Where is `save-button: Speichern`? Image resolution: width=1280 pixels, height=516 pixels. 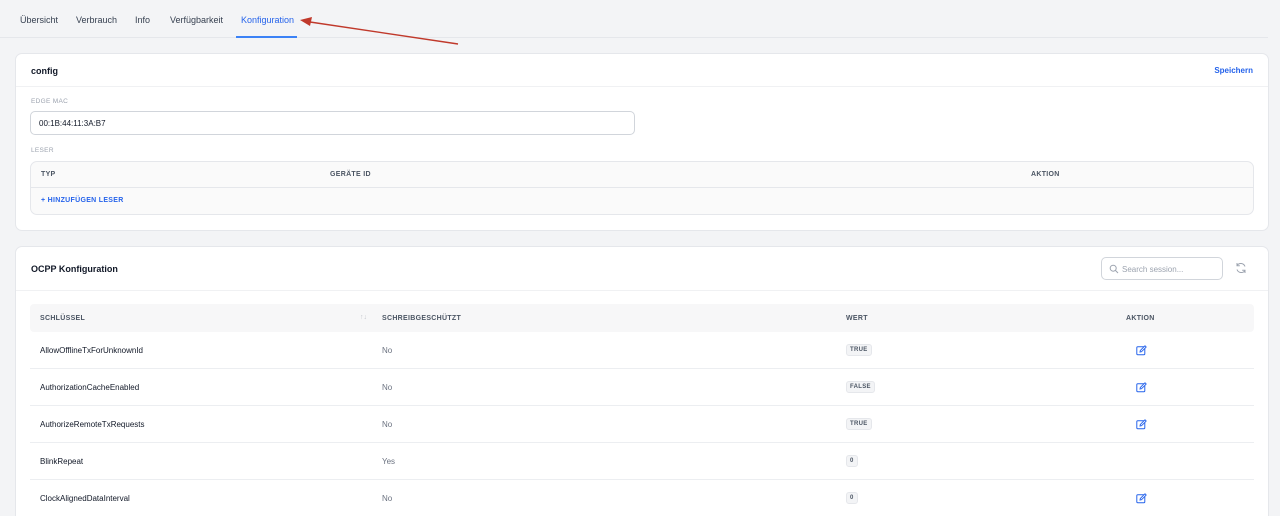 save-button: Speichern is located at coordinates (1233, 70).